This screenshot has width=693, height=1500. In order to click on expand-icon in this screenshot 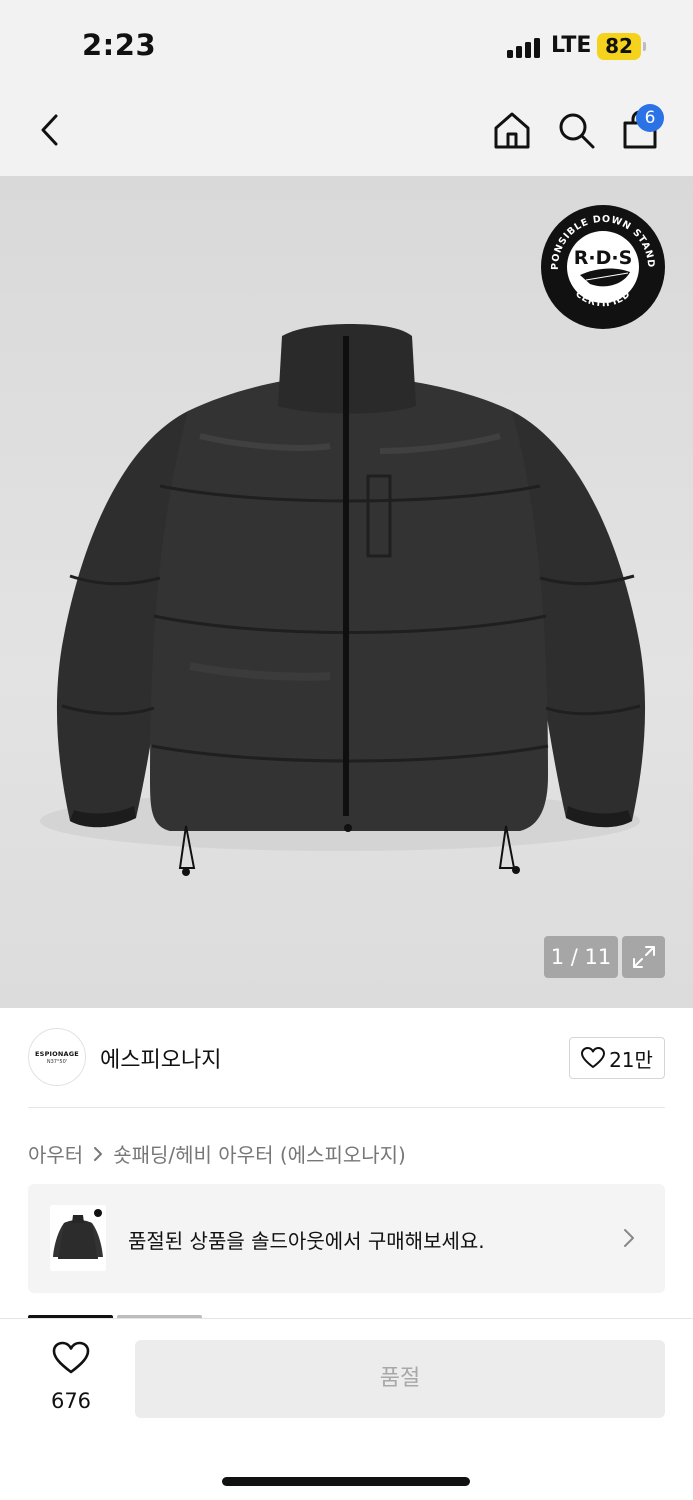, I will do `click(643, 957)`.